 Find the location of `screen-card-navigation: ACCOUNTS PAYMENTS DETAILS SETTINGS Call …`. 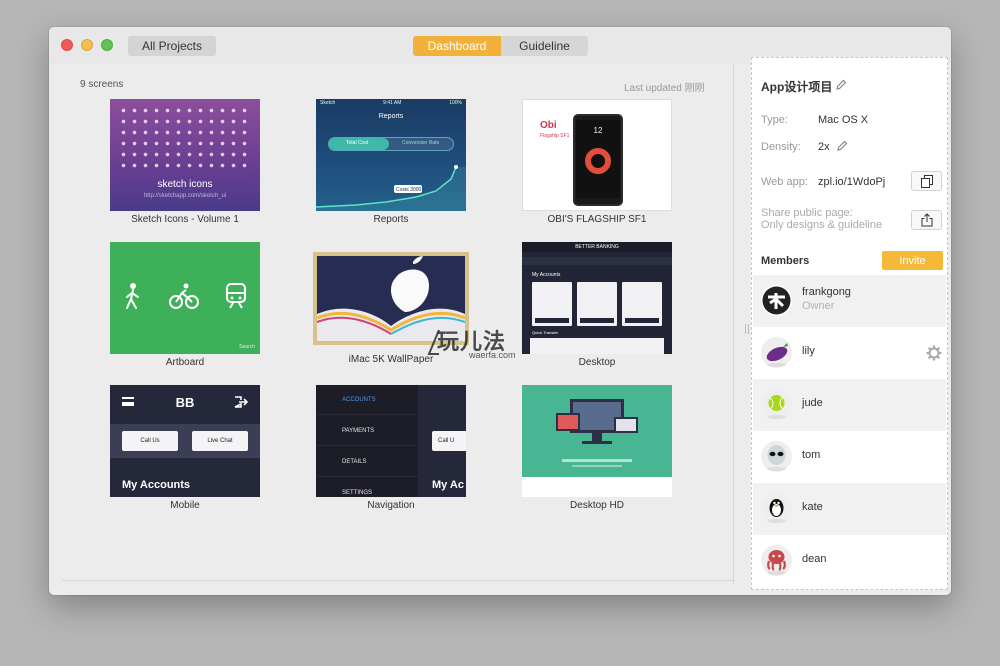

screen-card-navigation: ACCOUNTS PAYMENTS DETAILS SETTINGS Call … is located at coordinates (391, 448).